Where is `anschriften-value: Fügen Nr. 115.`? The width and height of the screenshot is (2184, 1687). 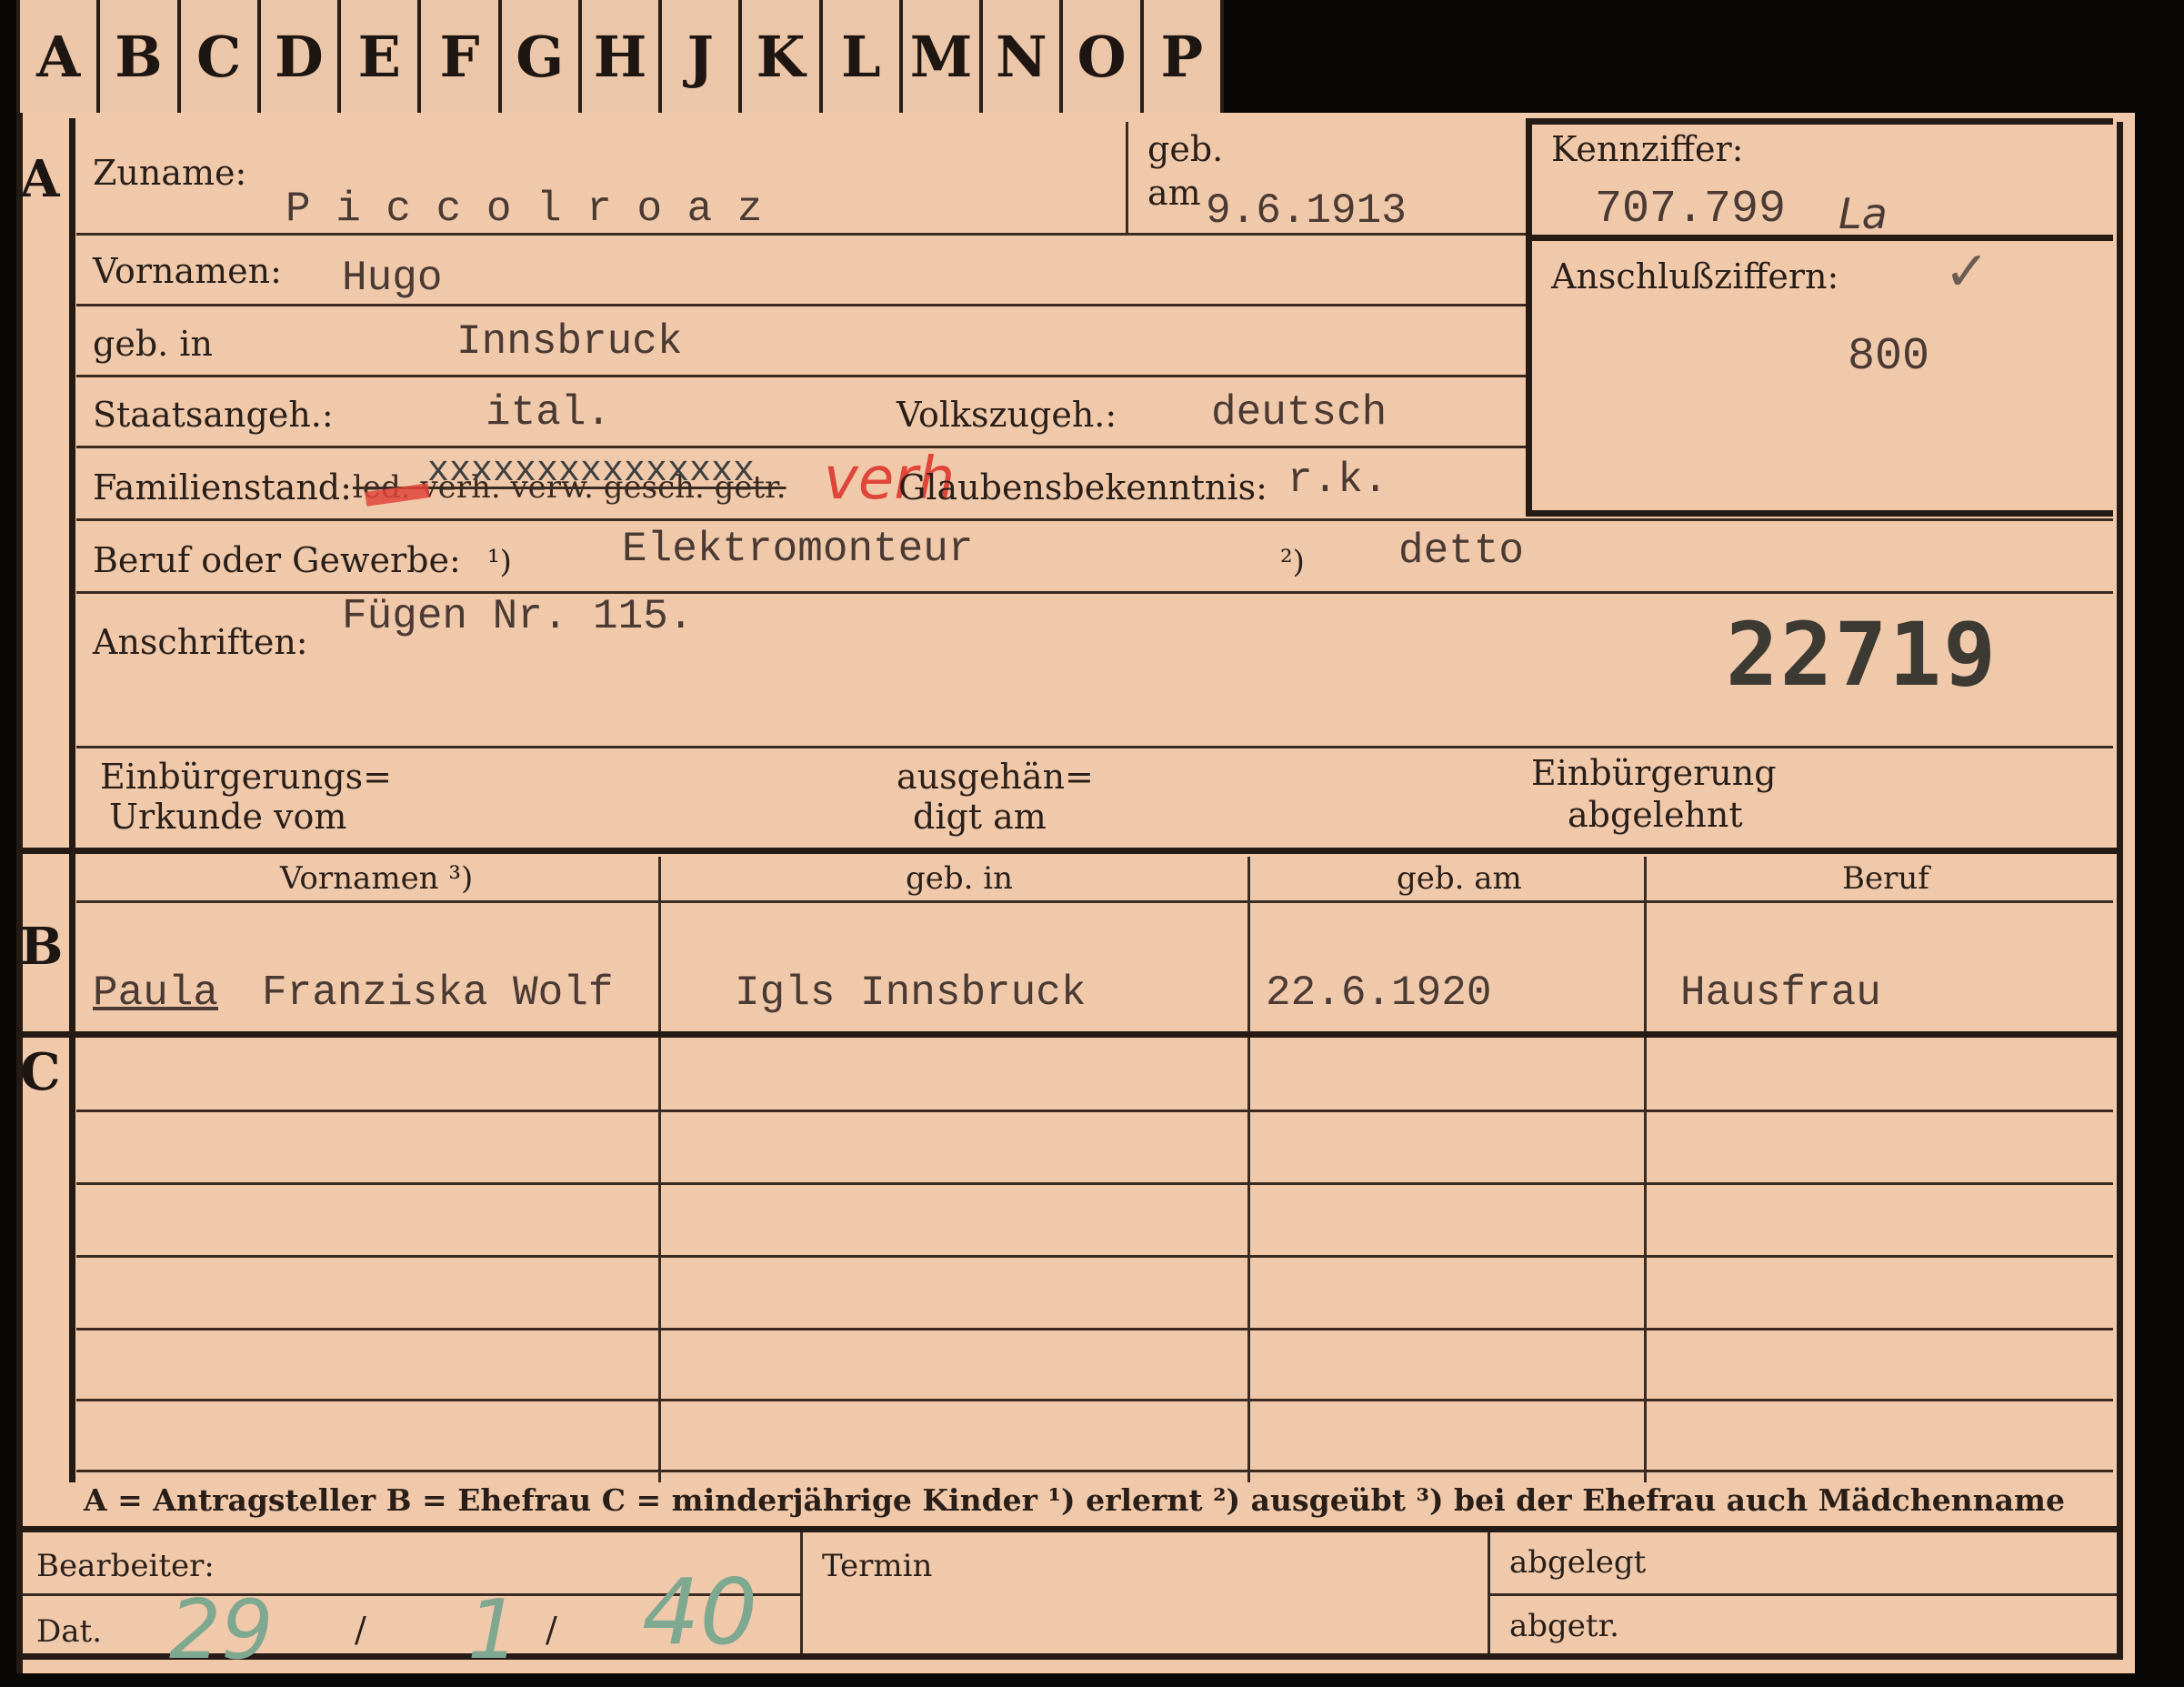
anschriften-value: Fügen Nr. 115. is located at coordinates (518, 617).